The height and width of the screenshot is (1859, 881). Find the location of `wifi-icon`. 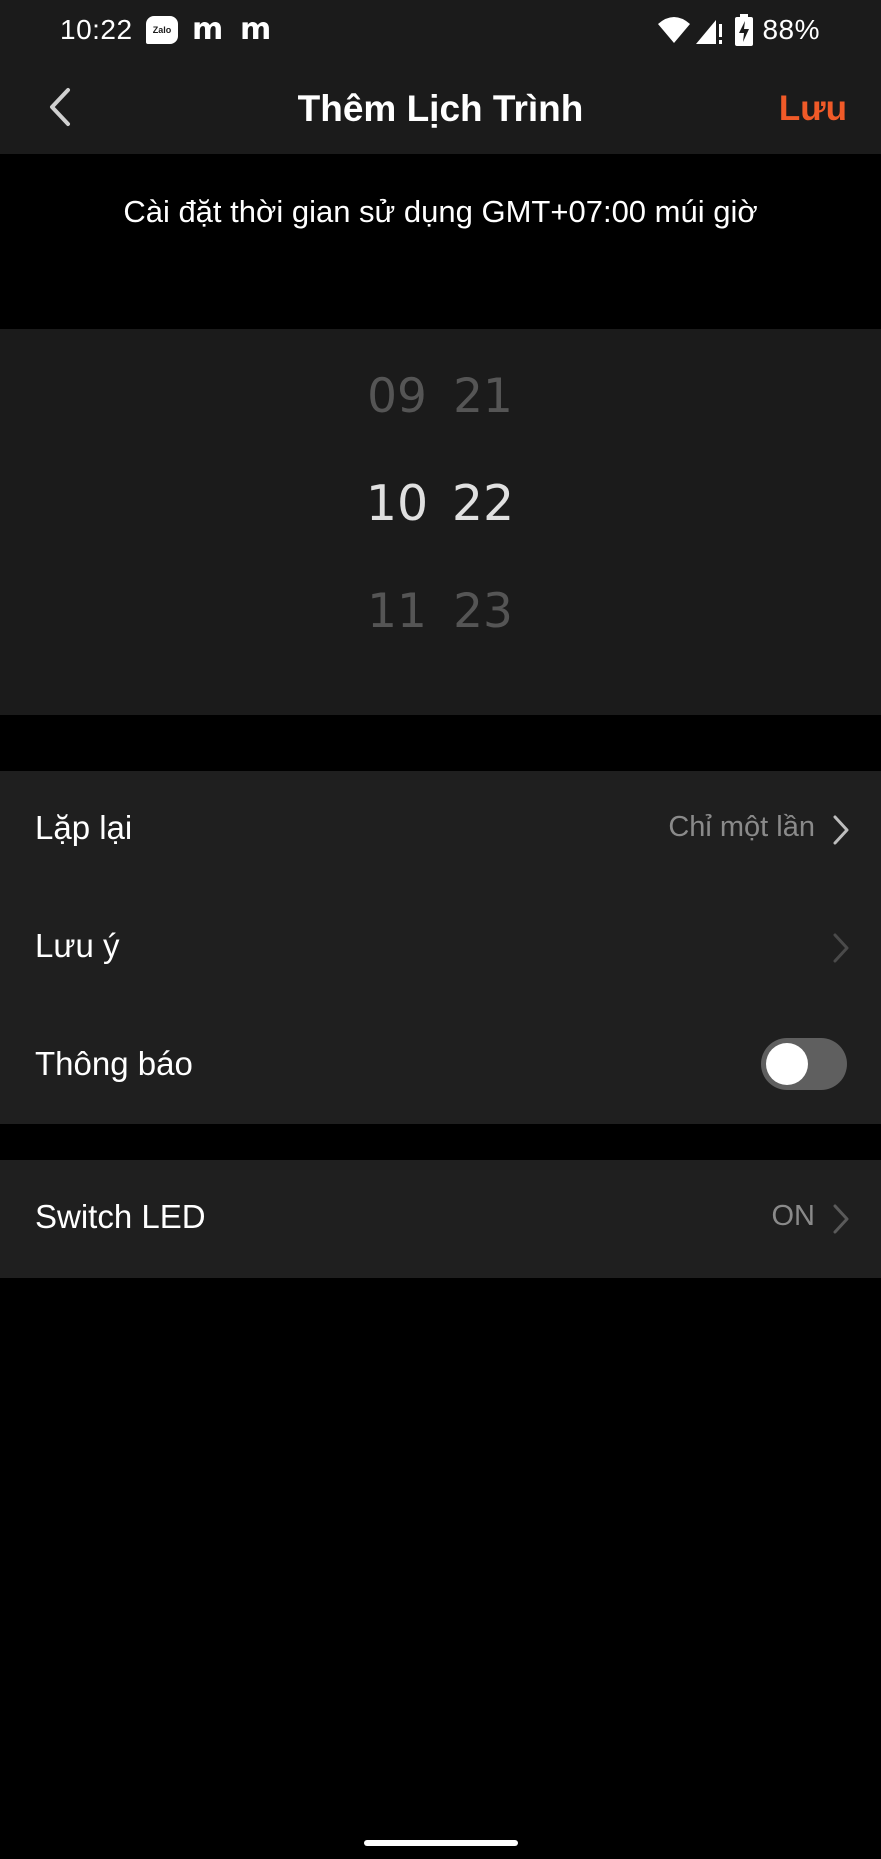

wifi-icon is located at coordinates (674, 30).